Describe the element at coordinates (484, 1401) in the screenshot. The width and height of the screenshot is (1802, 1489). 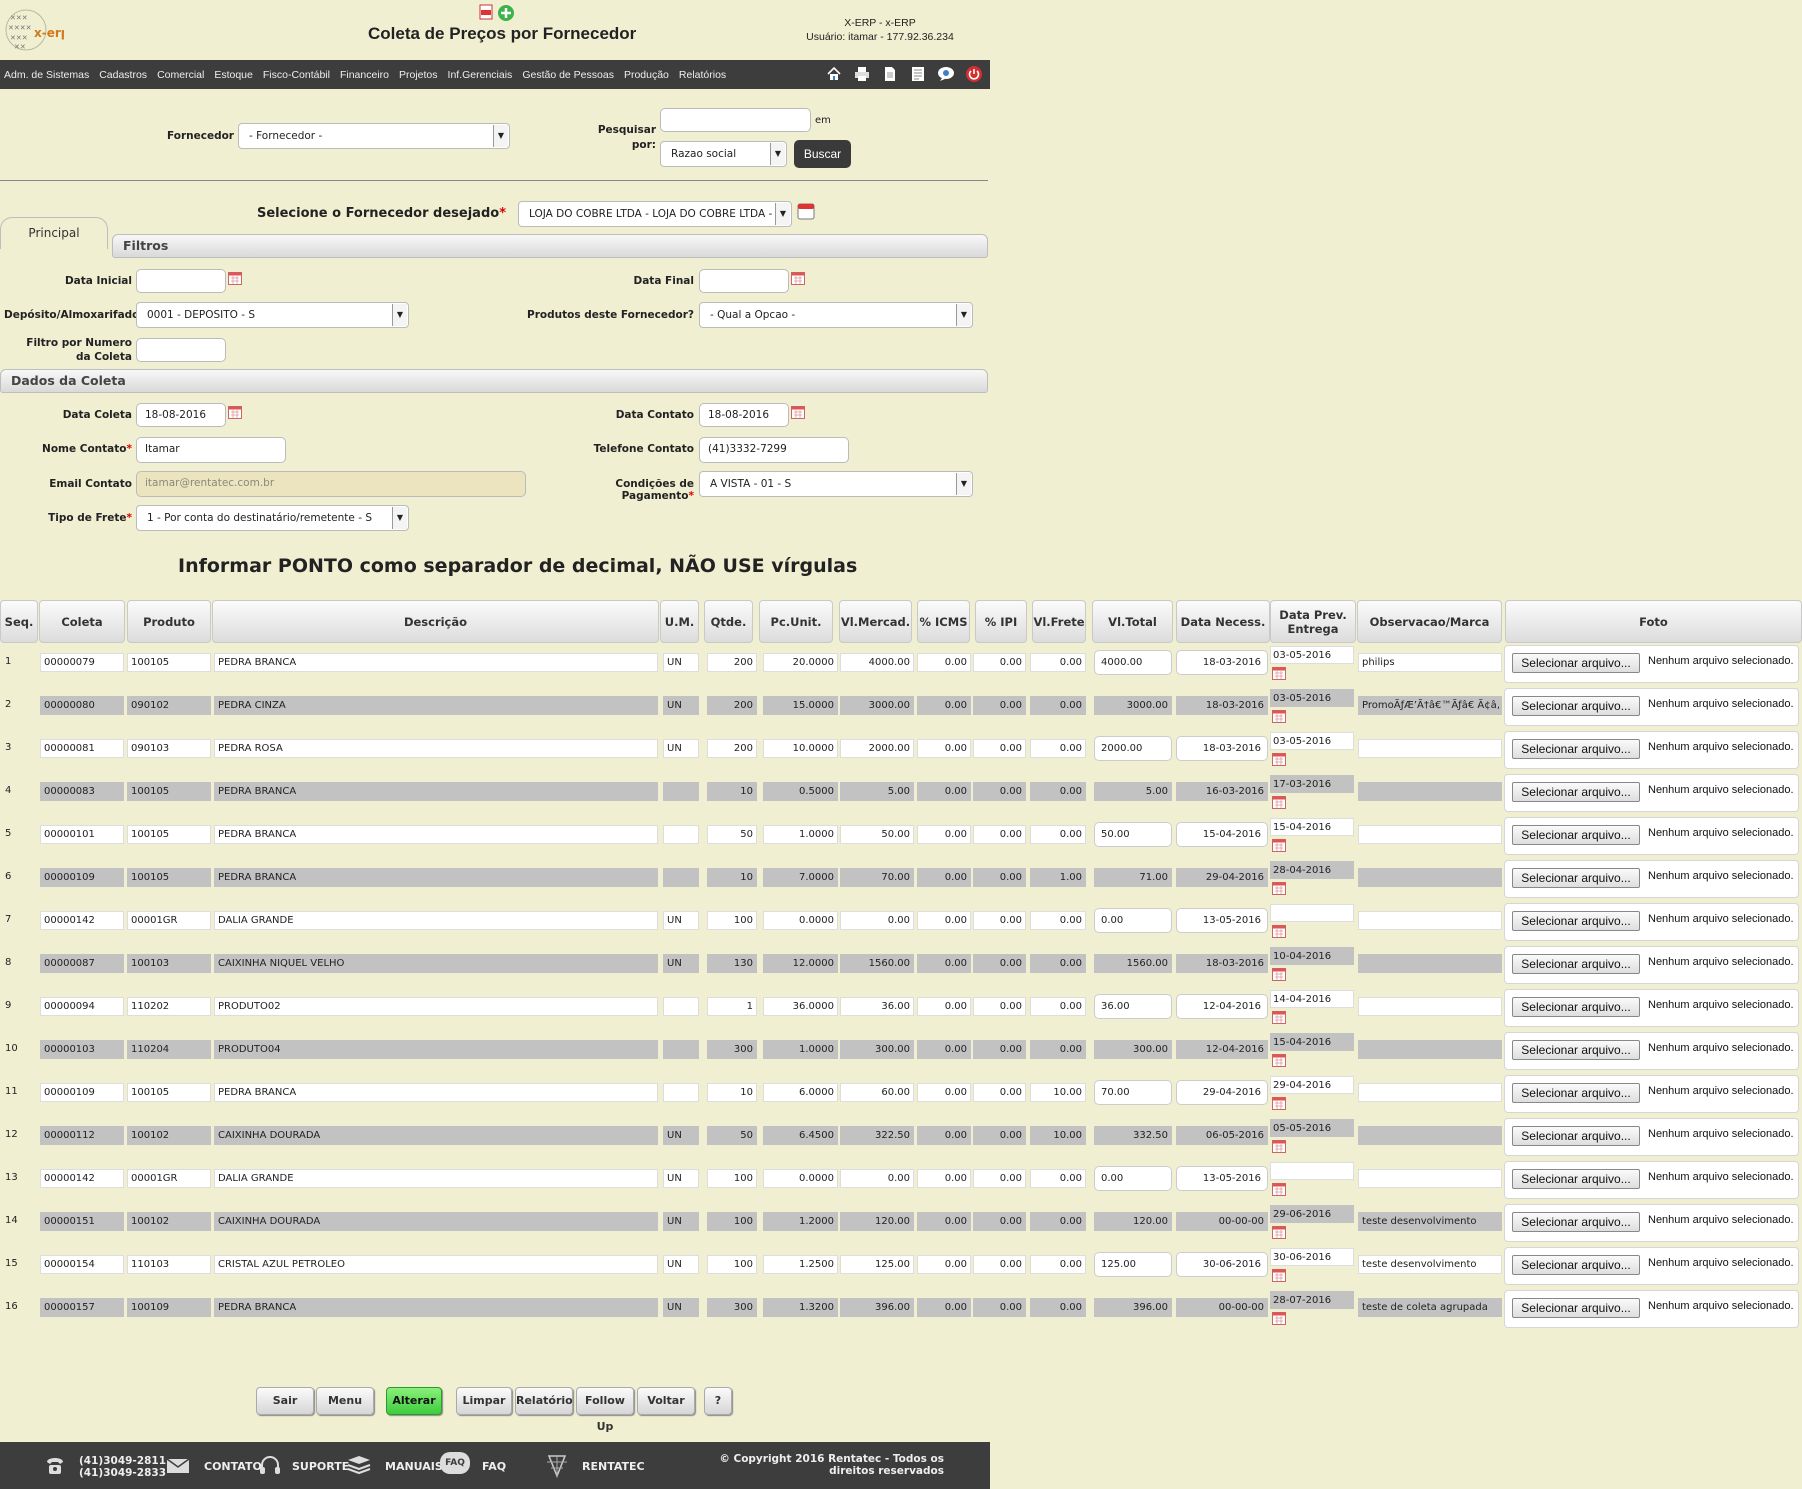
I see `limpar-button: Limpar` at that location.